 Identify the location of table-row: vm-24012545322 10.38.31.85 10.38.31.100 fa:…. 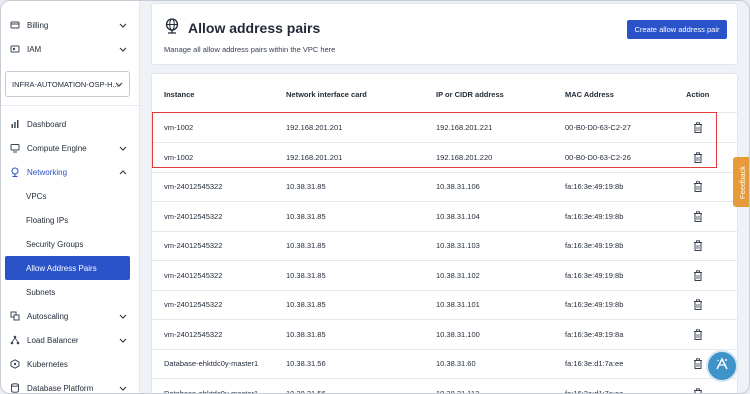
(444, 335).